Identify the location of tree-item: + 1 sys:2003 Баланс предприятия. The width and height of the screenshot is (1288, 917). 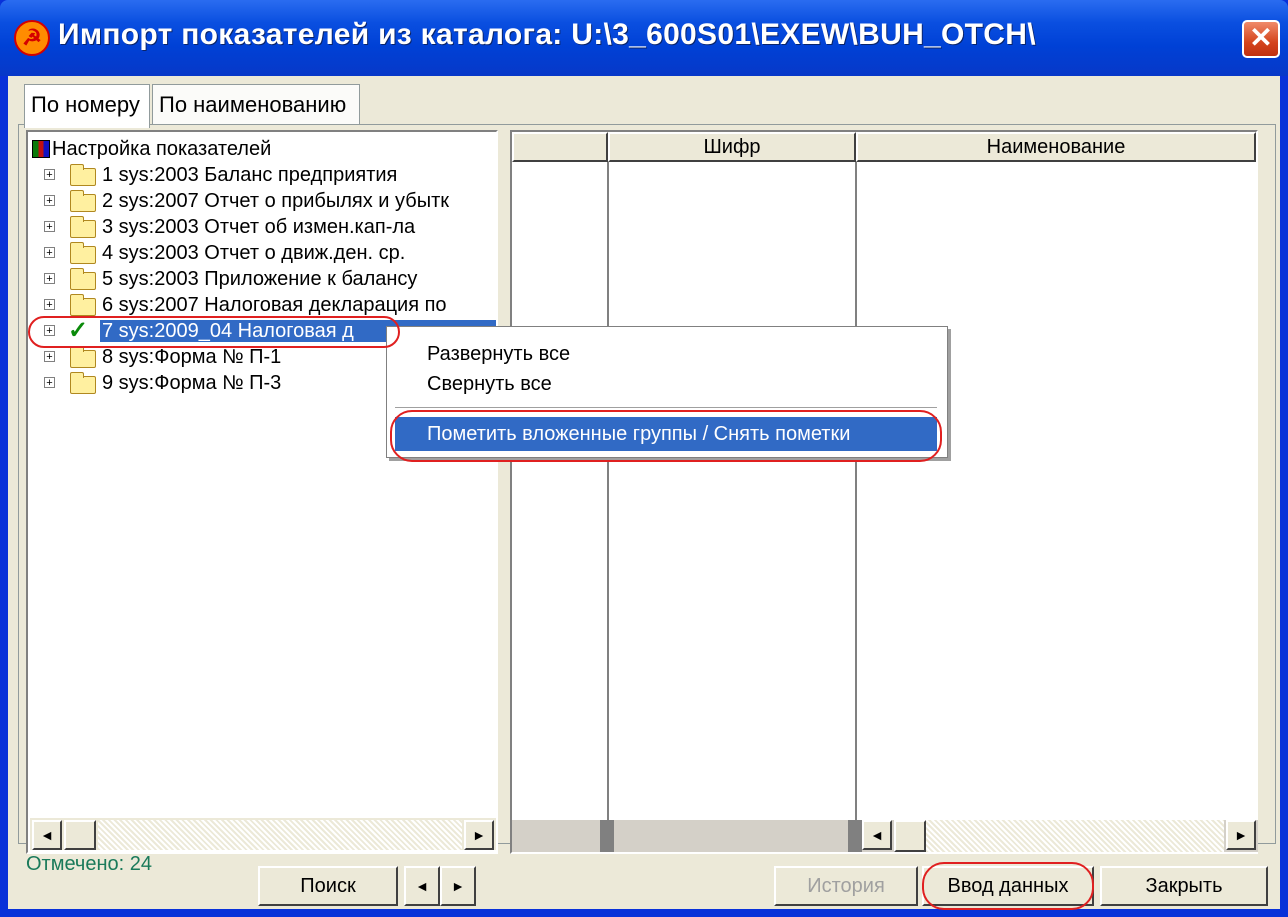
(266, 175).